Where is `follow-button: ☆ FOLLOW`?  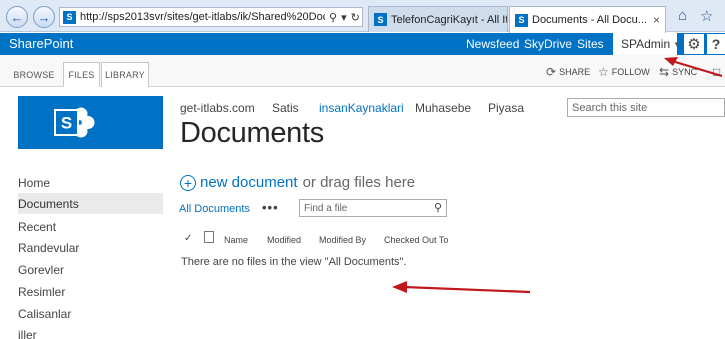 follow-button: ☆ FOLLOW is located at coordinates (624, 72).